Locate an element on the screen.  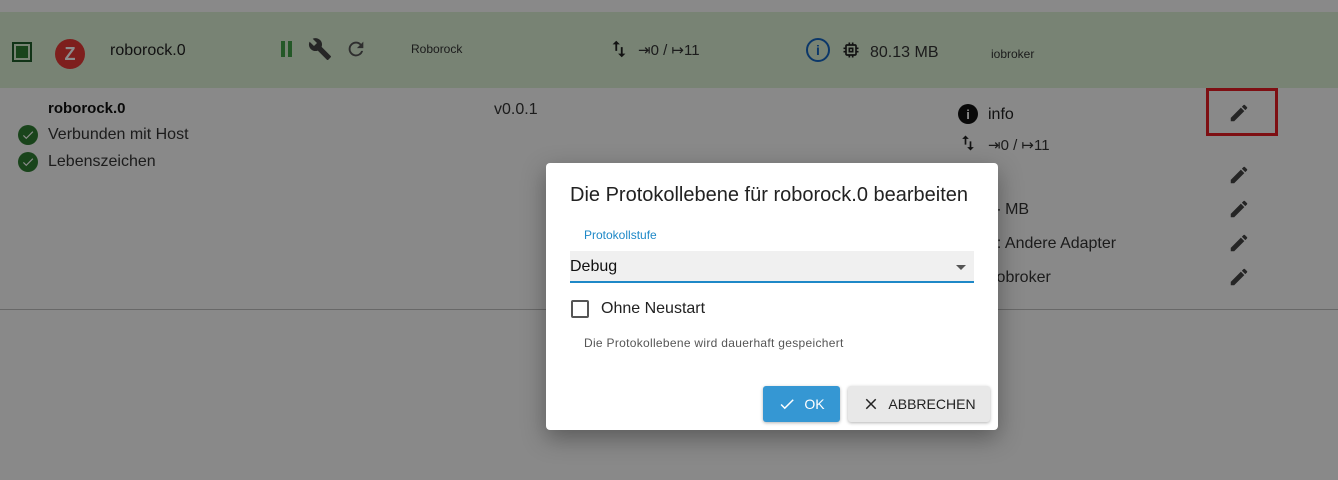
no-restart-checkbox is located at coordinates (580, 309).